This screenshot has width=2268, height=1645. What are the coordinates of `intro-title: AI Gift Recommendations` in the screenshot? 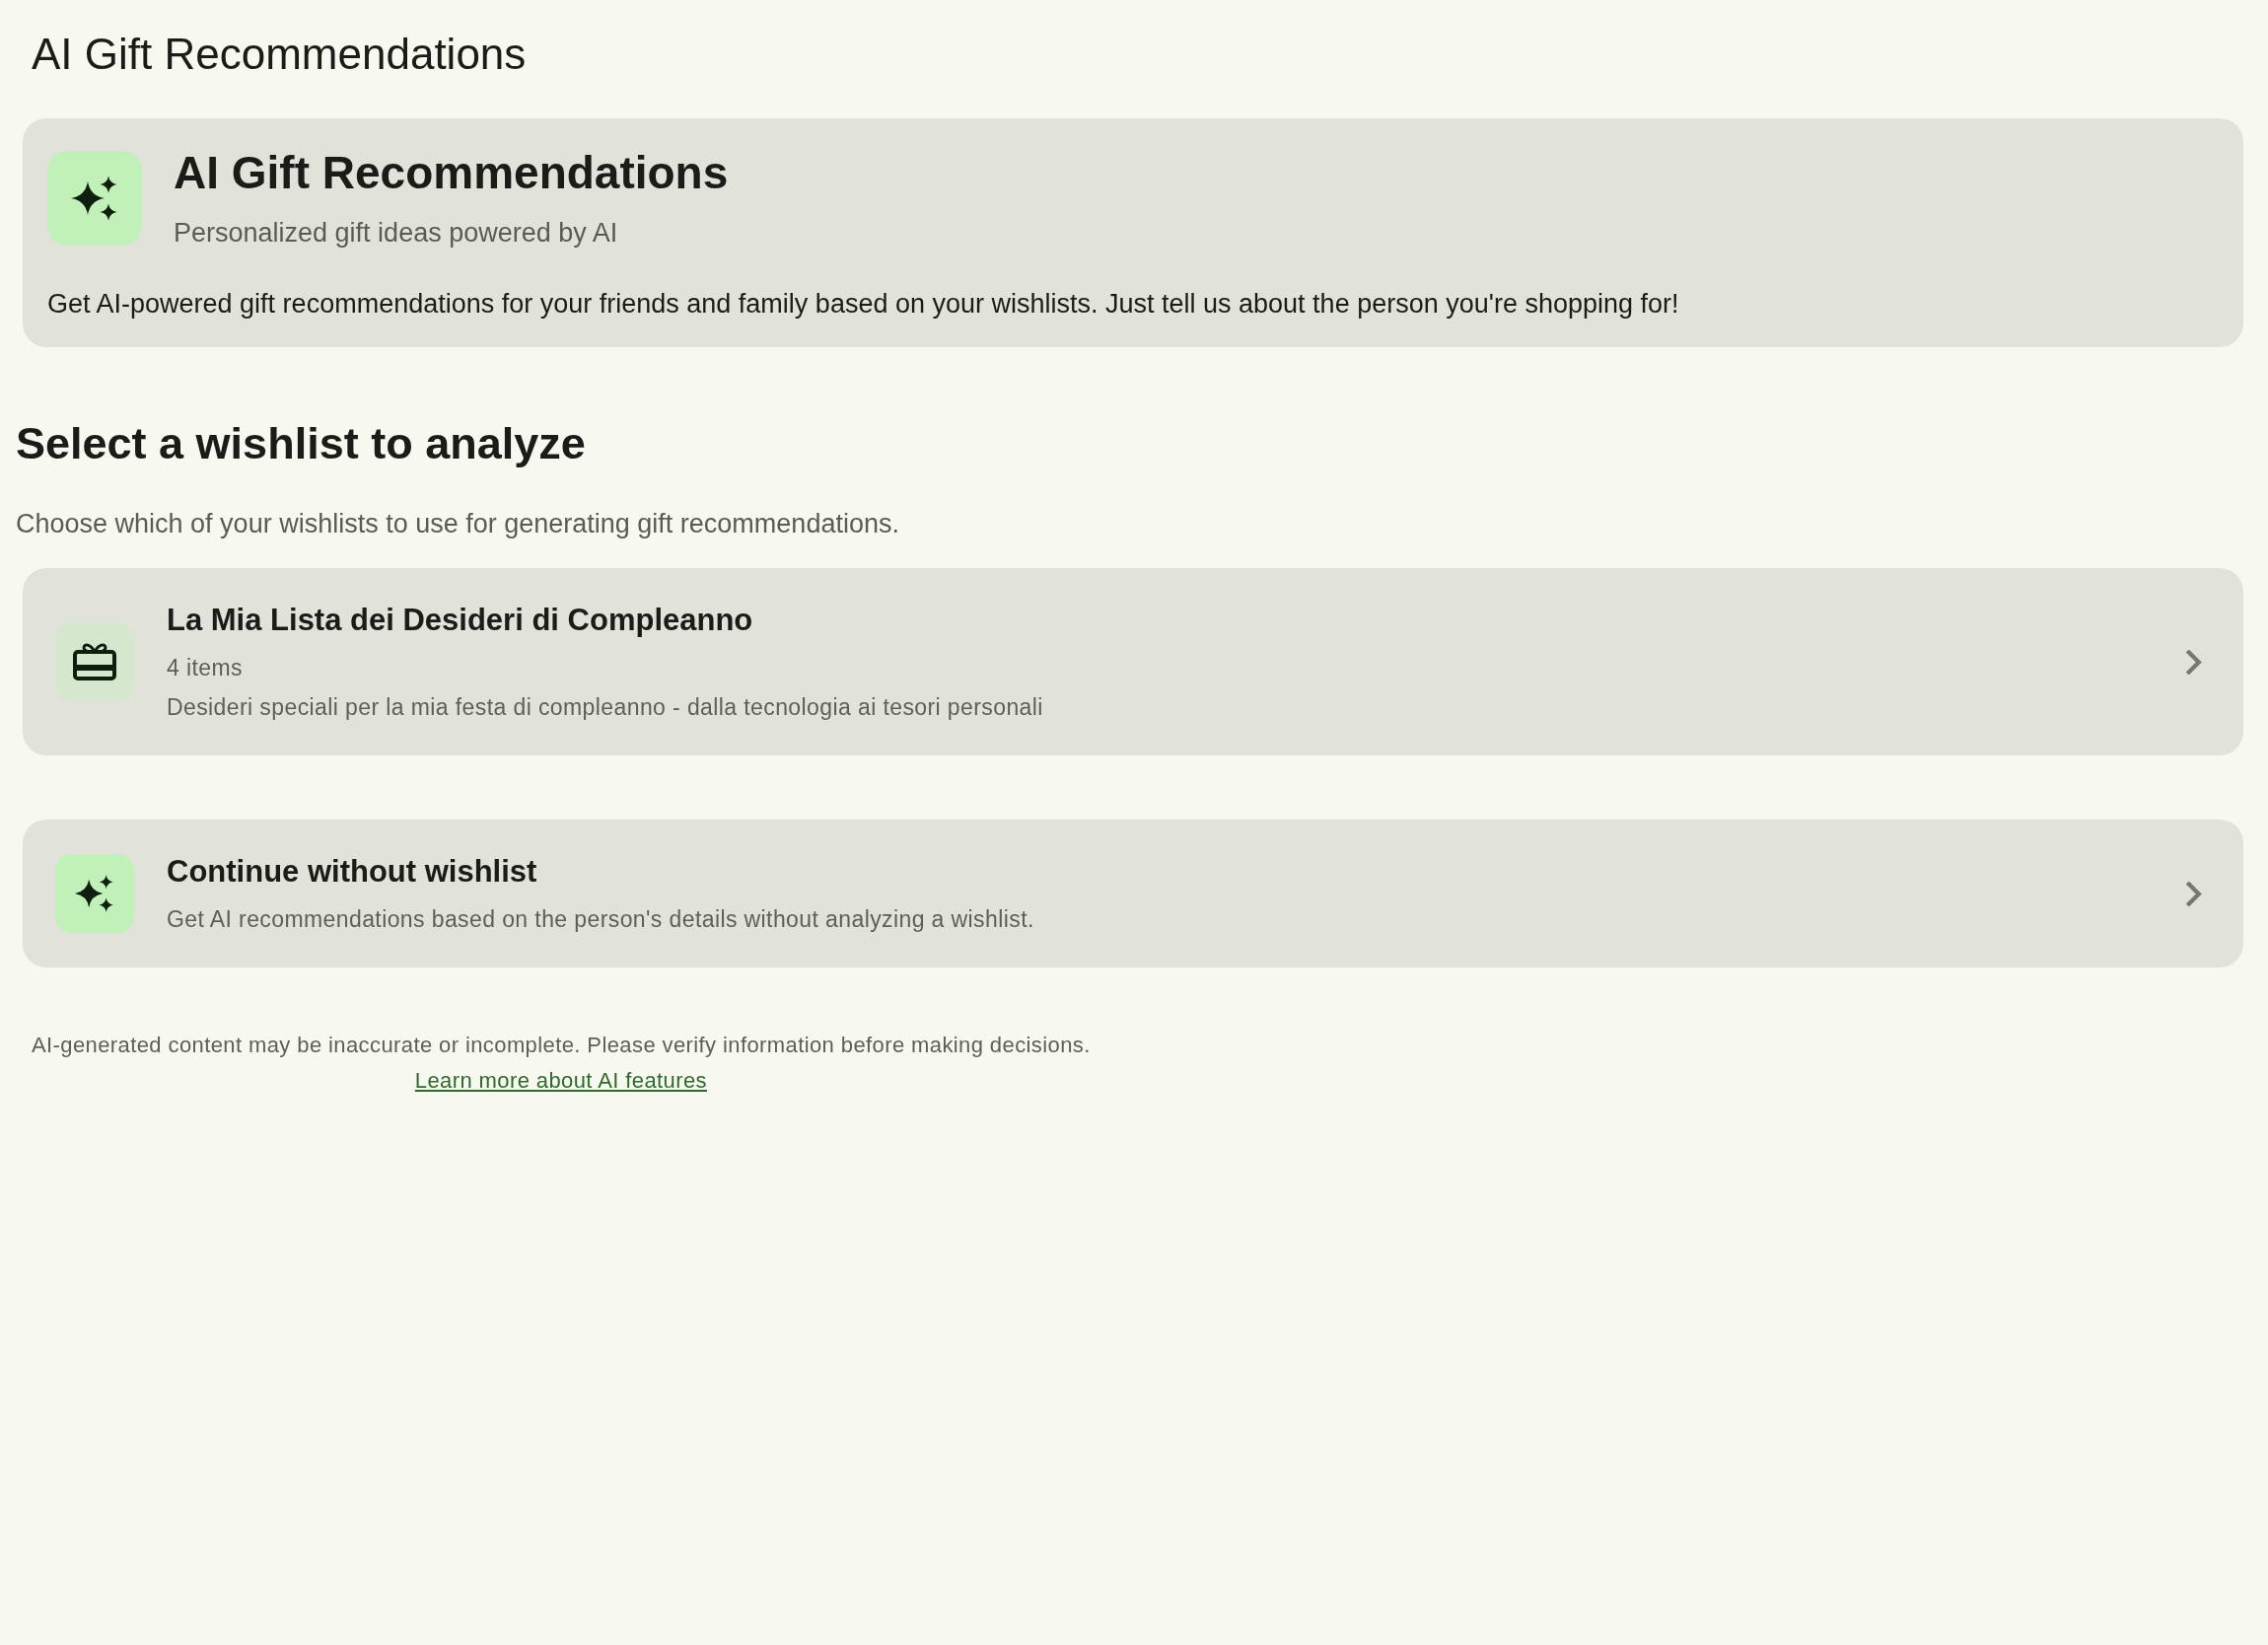 It's located at (451, 173).